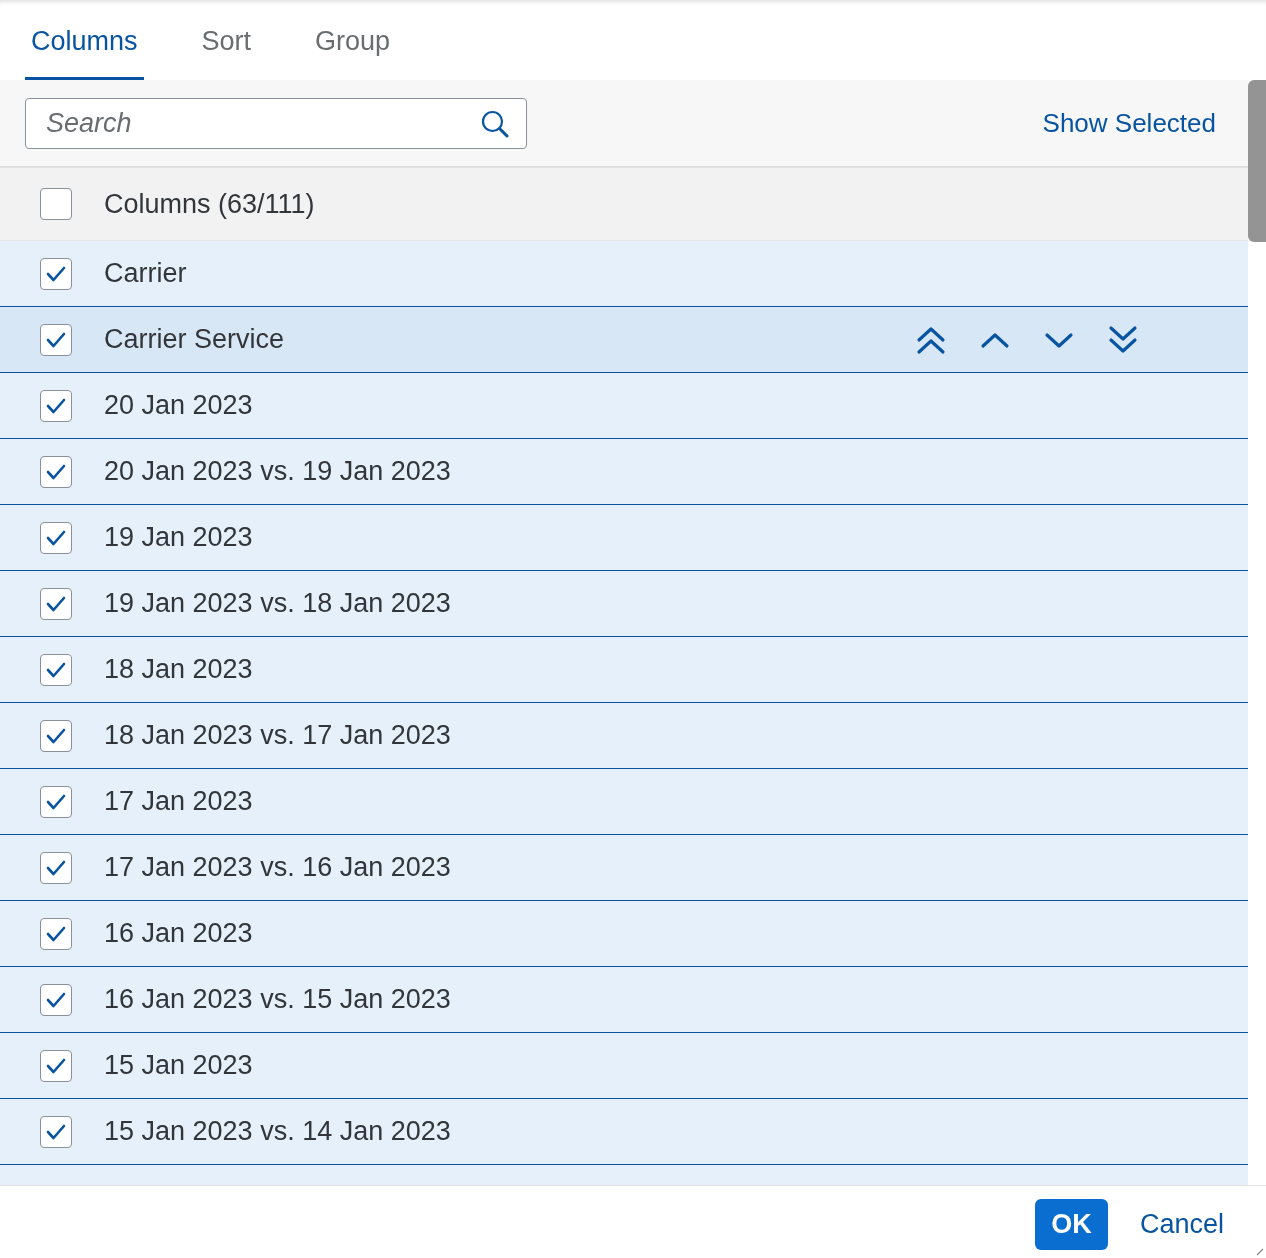  I want to click on search-field: Search, so click(276, 123).